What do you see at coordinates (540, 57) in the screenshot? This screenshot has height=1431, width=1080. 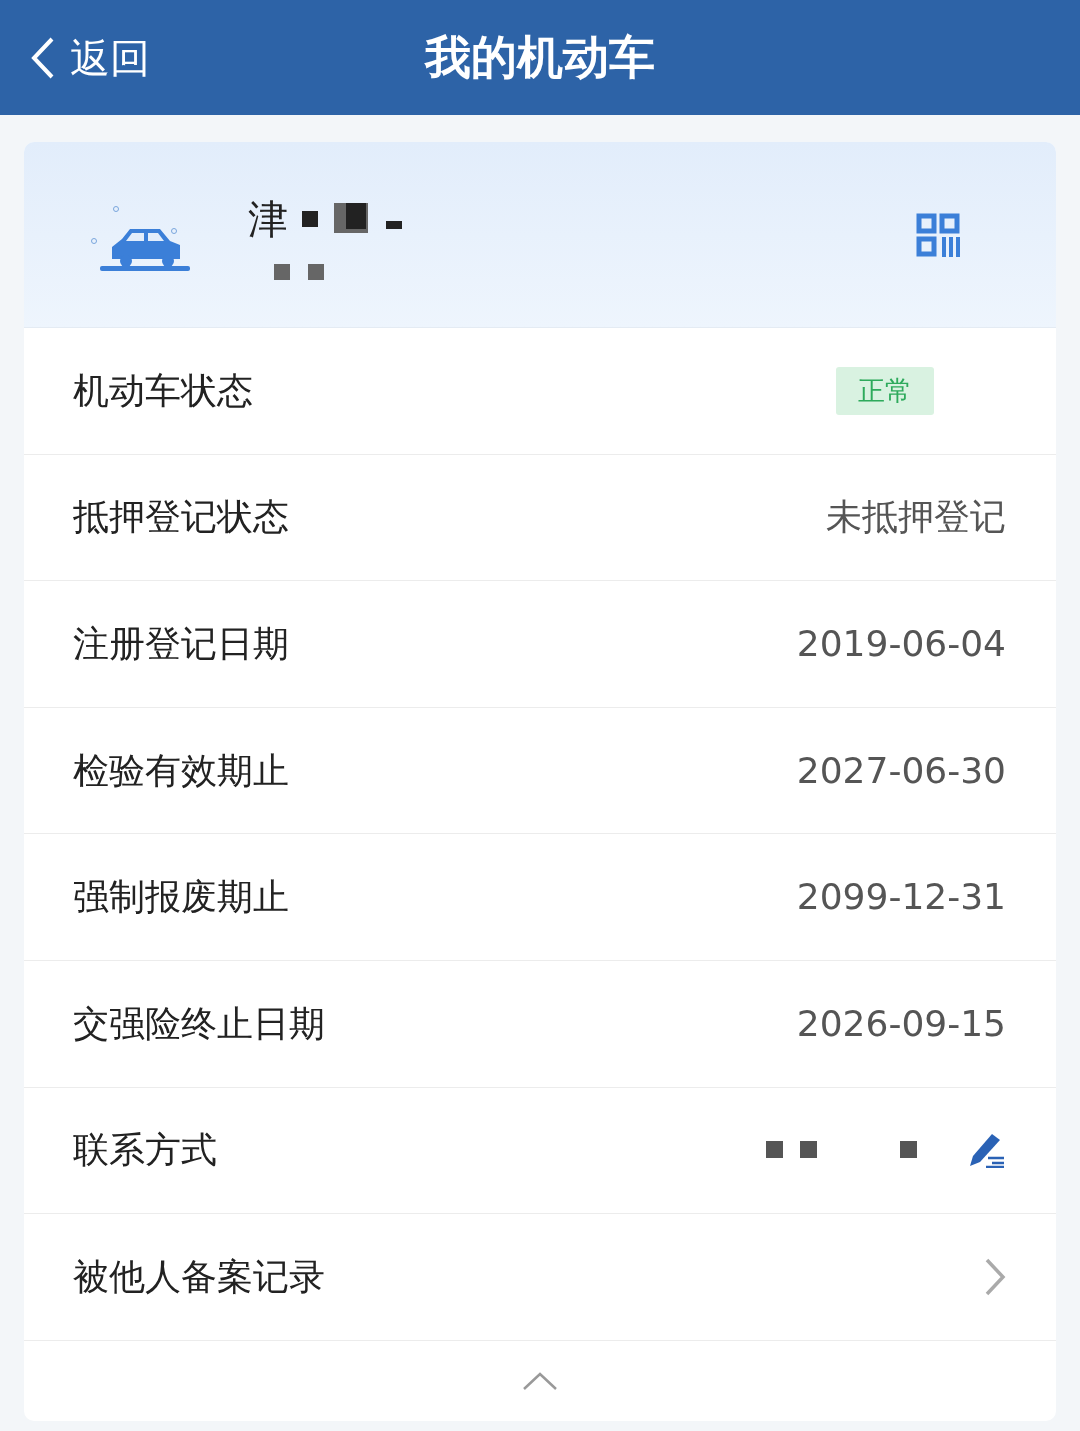 I see `page-title: 我的机动车` at bounding box center [540, 57].